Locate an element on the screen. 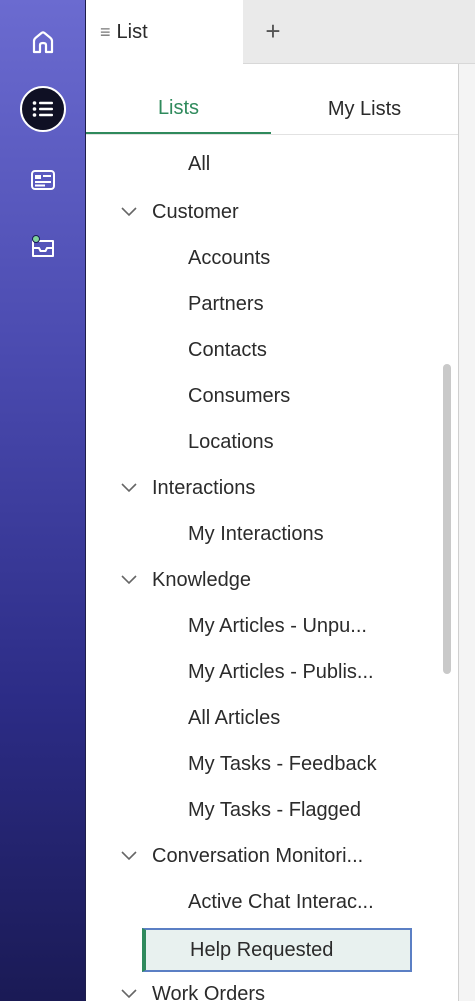 Image resolution: width=475 pixels, height=1001 pixels. list-item: Accounts is located at coordinates (258, 258).